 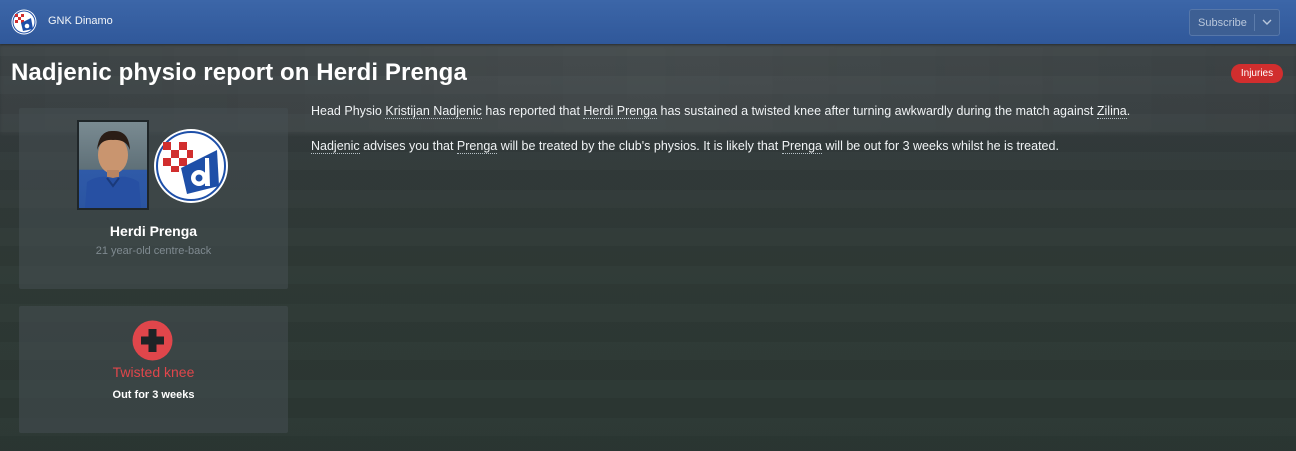 I want to click on club-crest-icon, so click(x=191, y=166).